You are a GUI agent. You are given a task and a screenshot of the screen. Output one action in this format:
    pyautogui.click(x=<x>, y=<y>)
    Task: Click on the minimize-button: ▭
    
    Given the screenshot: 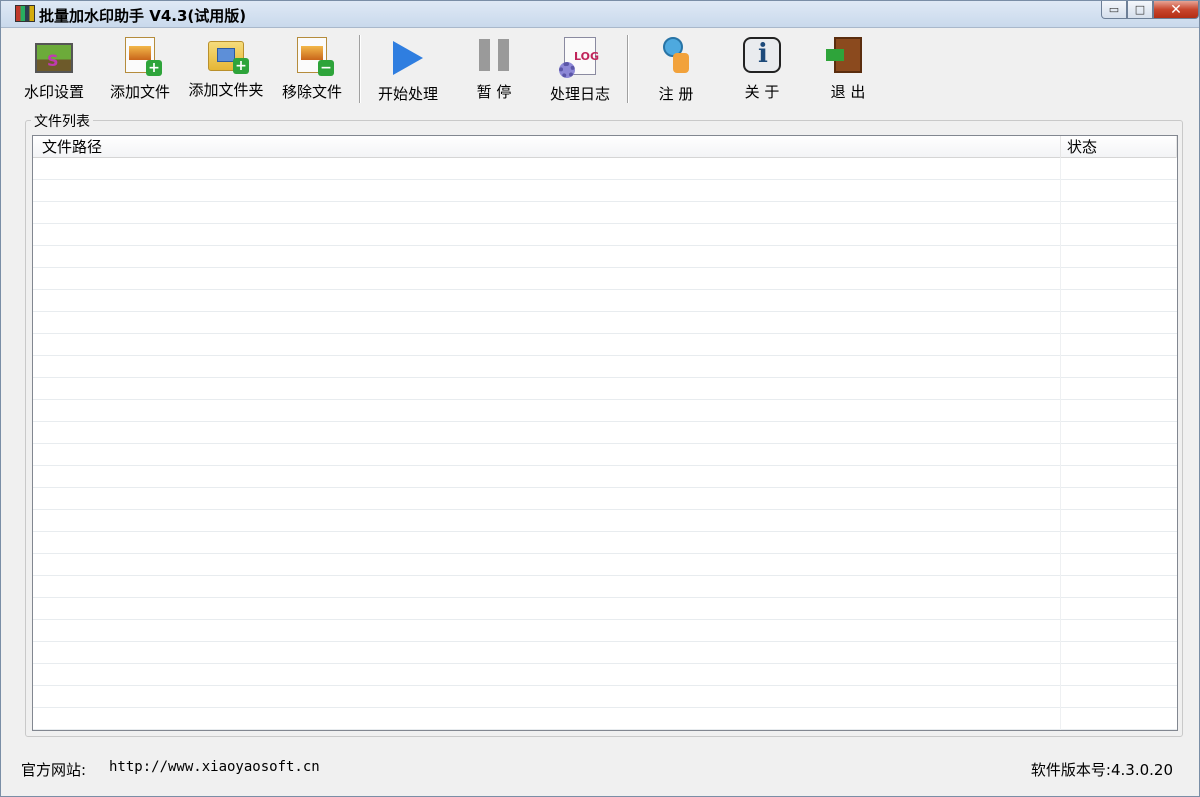 What is the action you would take?
    pyautogui.click(x=1114, y=10)
    